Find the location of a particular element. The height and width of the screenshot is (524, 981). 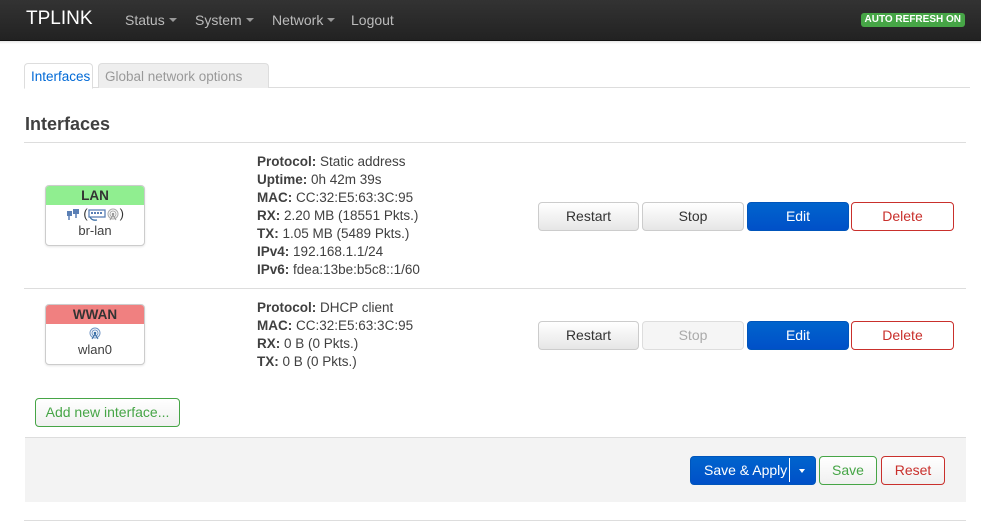

detail-protocol: Protocol: Static address is located at coordinates (338, 162).